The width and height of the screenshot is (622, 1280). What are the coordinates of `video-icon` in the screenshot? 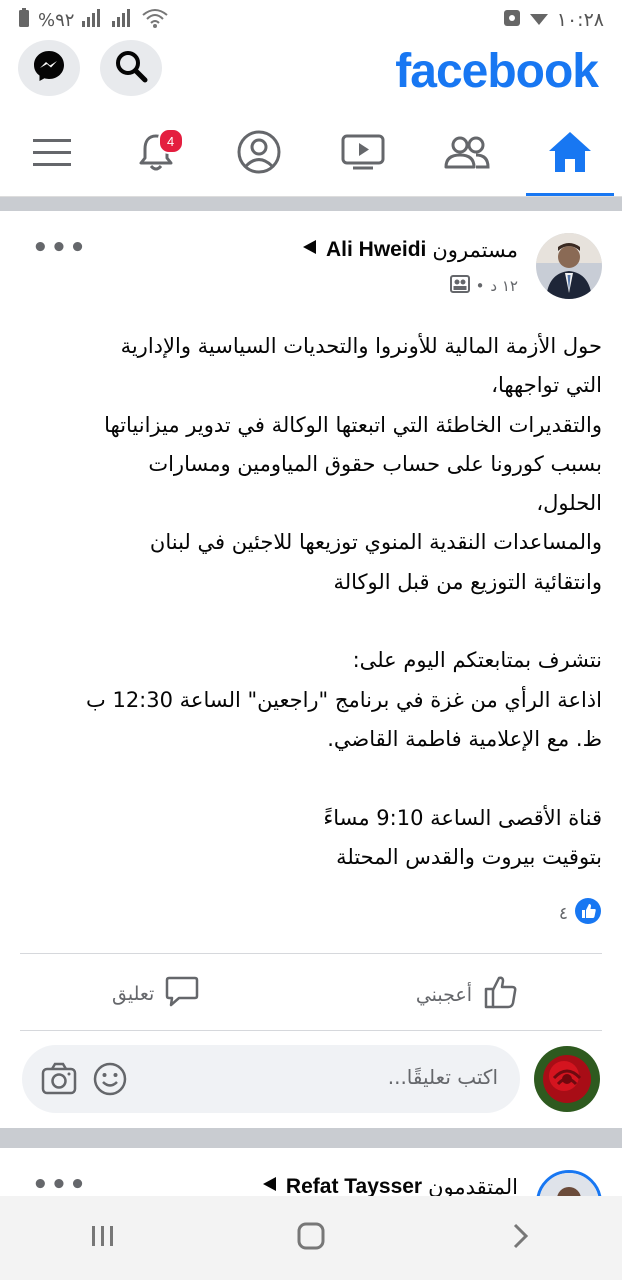 It's located at (363, 154).